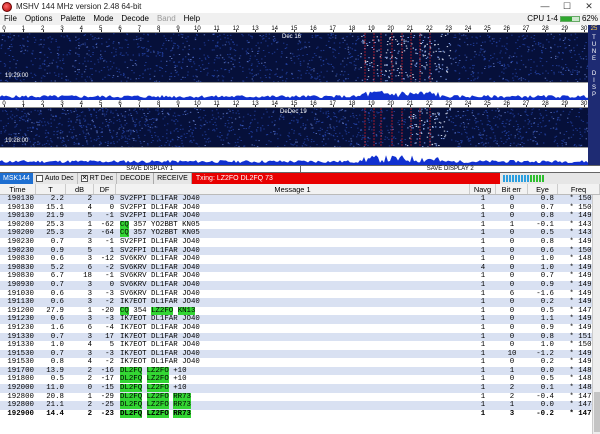  Describe the element at coordinates (39, 19) in the screenshot. I see `menu-options: Options` at that location.